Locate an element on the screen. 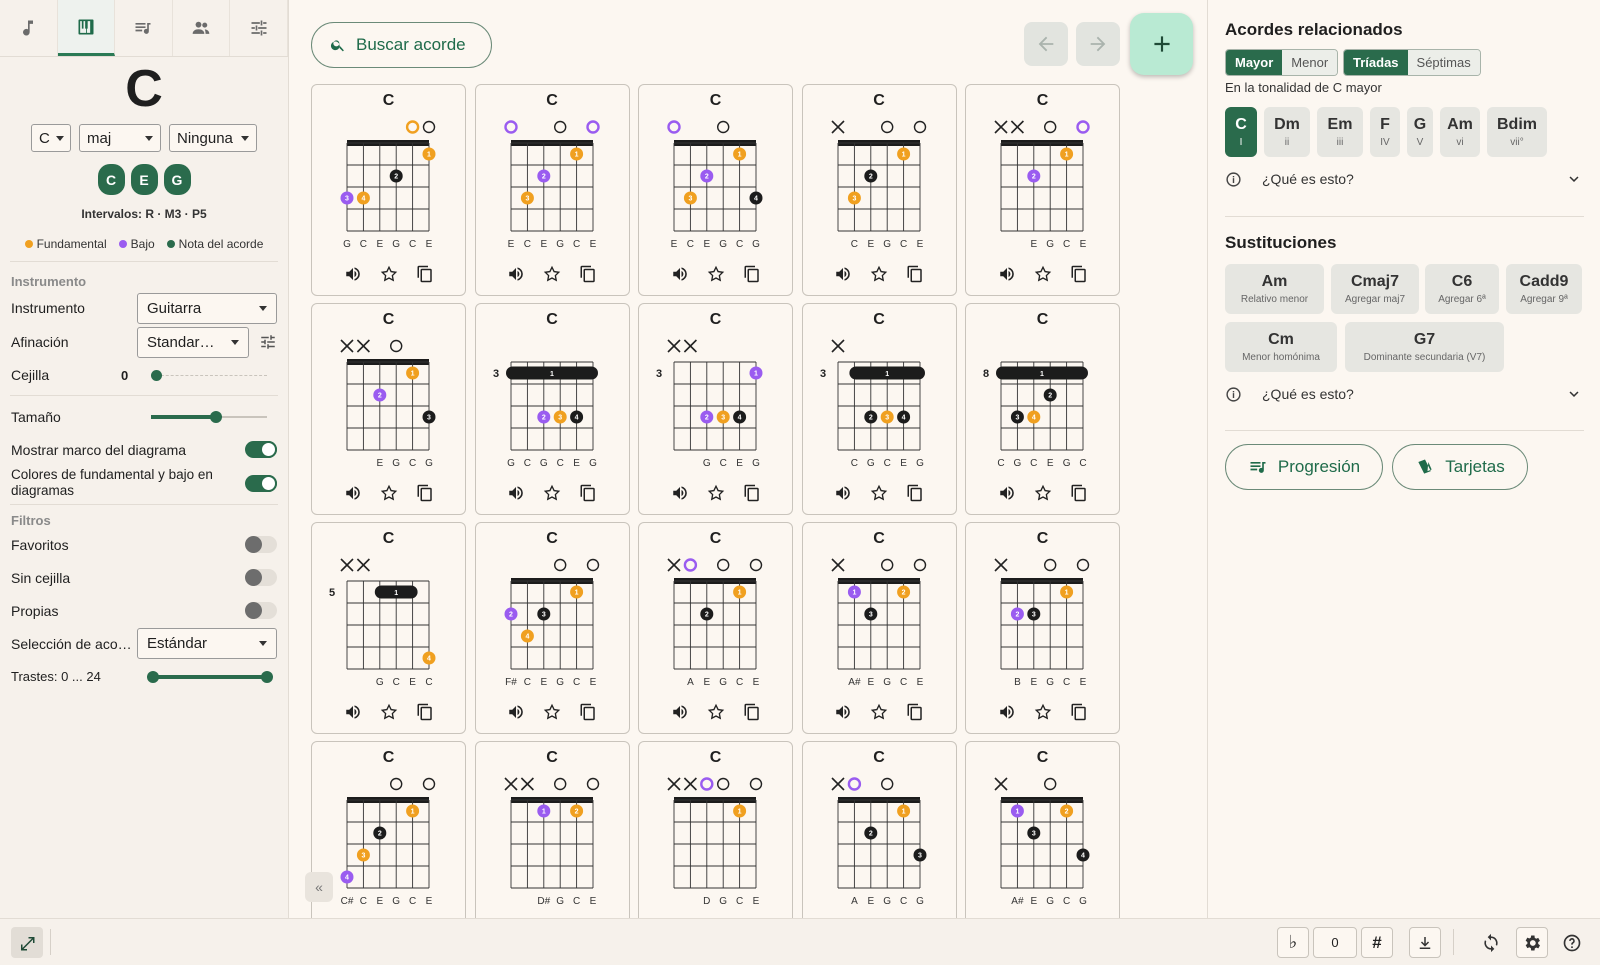 This screenshot has width=1600, height=965. download-button is located at coordinates (1425, 942).